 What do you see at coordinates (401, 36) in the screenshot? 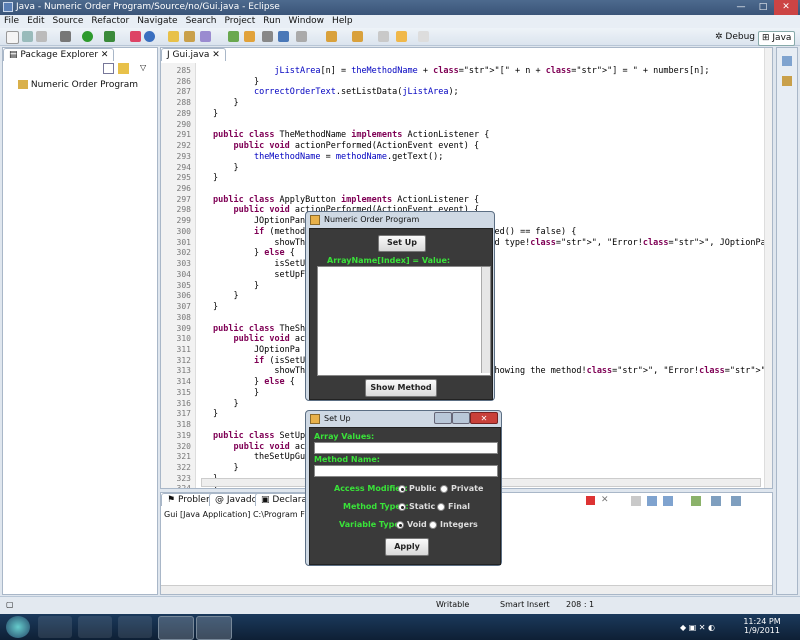
I see `back-arrow-icon` at bounding box center [401, 36].